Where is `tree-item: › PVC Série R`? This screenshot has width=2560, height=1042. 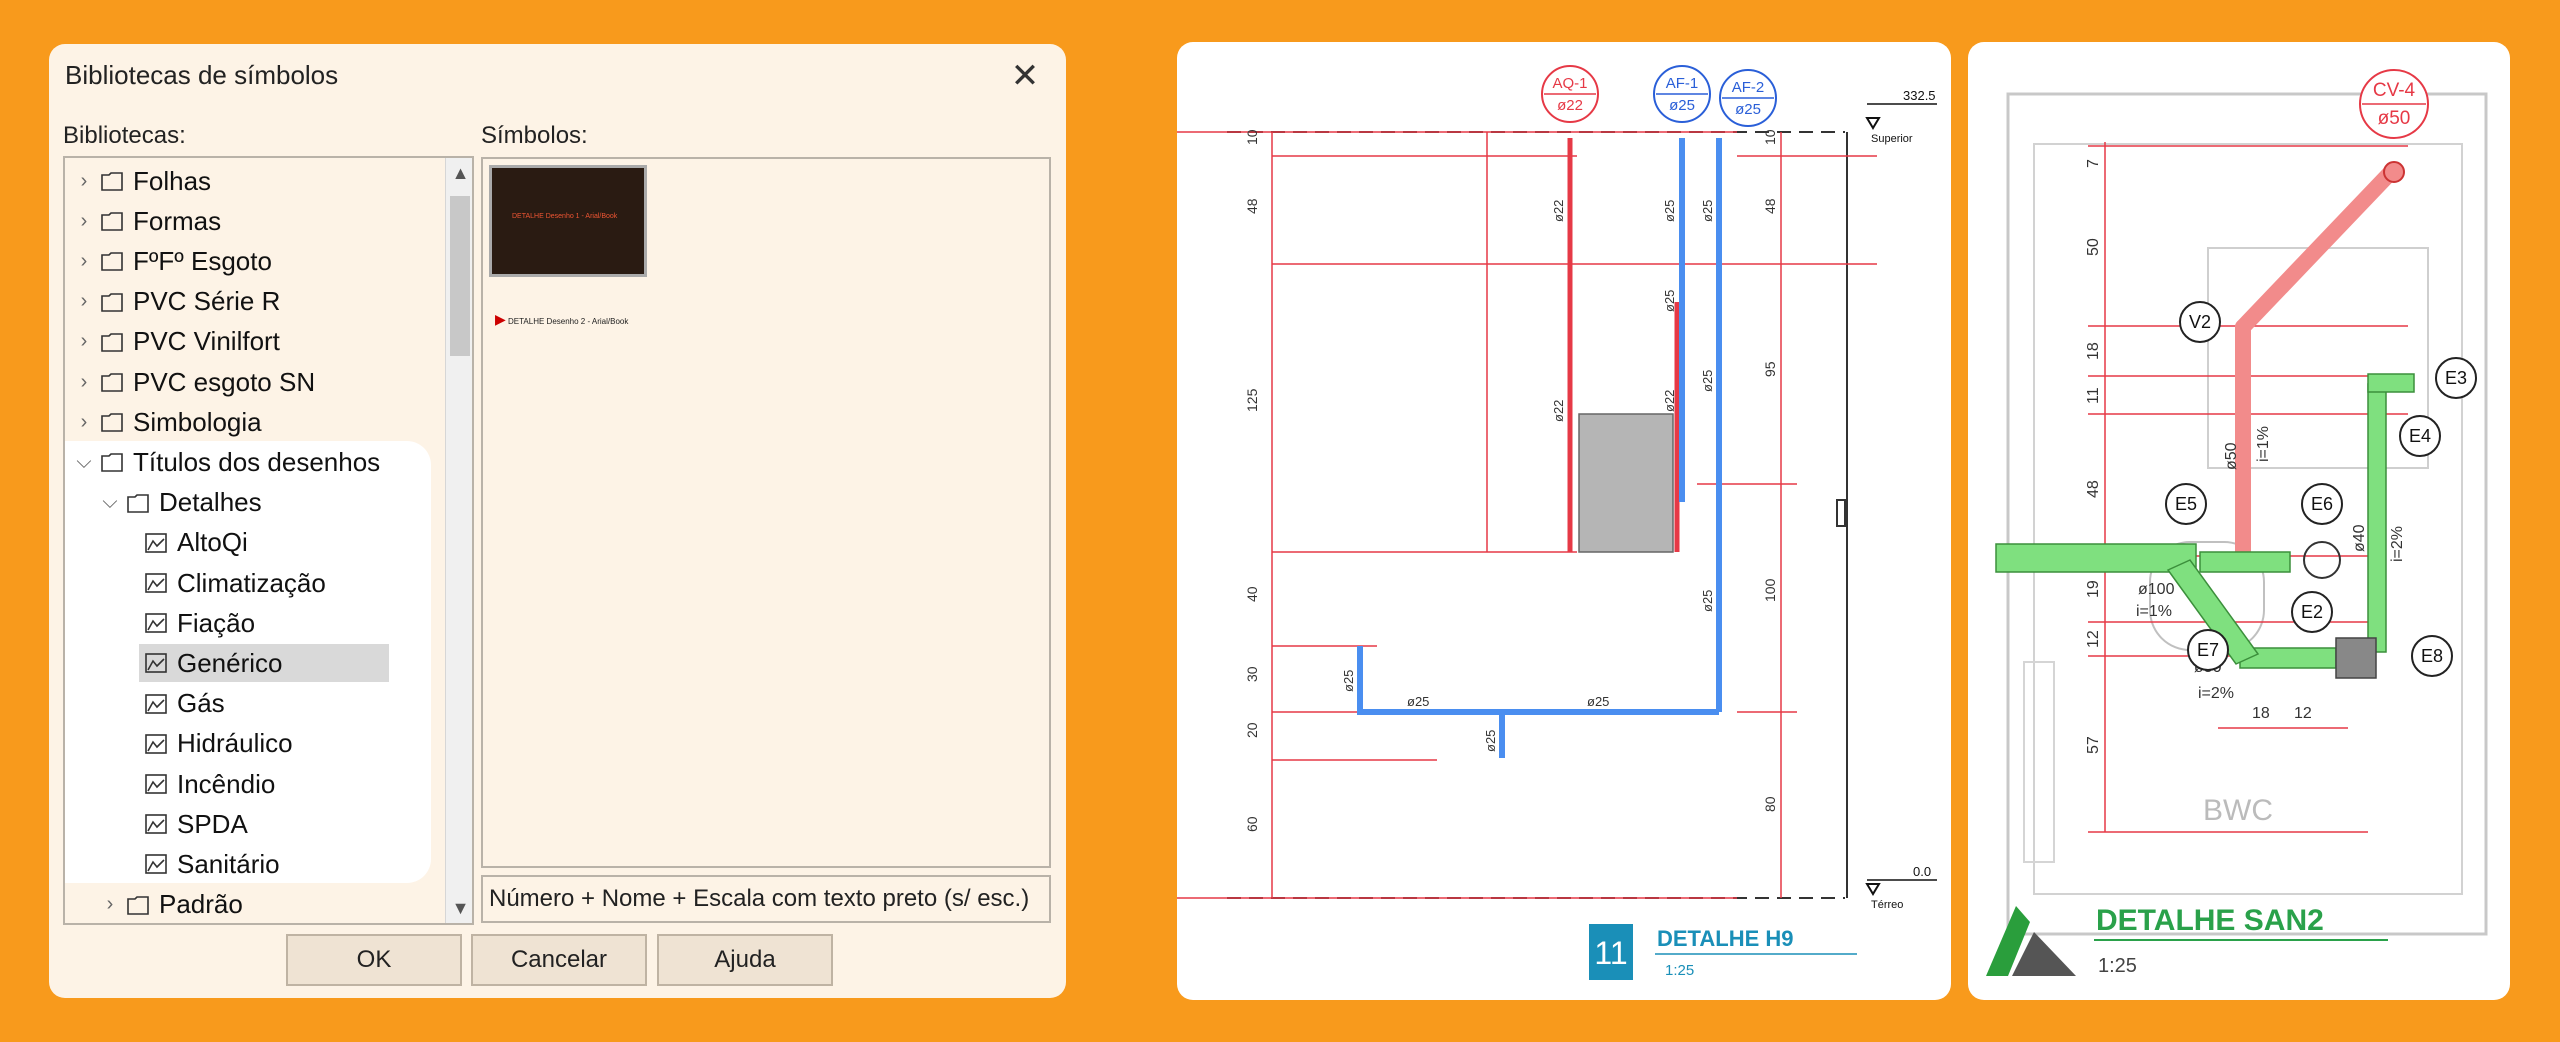 tree-item: › PVC Série R is located at coordinates (177, 302).